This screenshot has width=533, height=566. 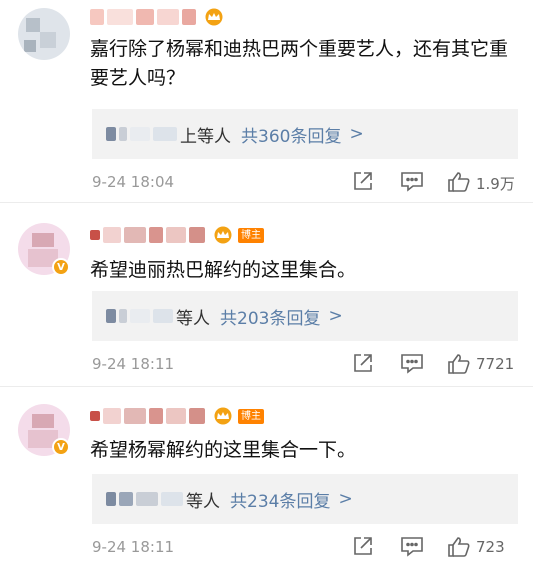 What do you see at coordinates (205, 136) in the screenshot?
I see `reply-users: 上等人` at bounding box center [205, 136].